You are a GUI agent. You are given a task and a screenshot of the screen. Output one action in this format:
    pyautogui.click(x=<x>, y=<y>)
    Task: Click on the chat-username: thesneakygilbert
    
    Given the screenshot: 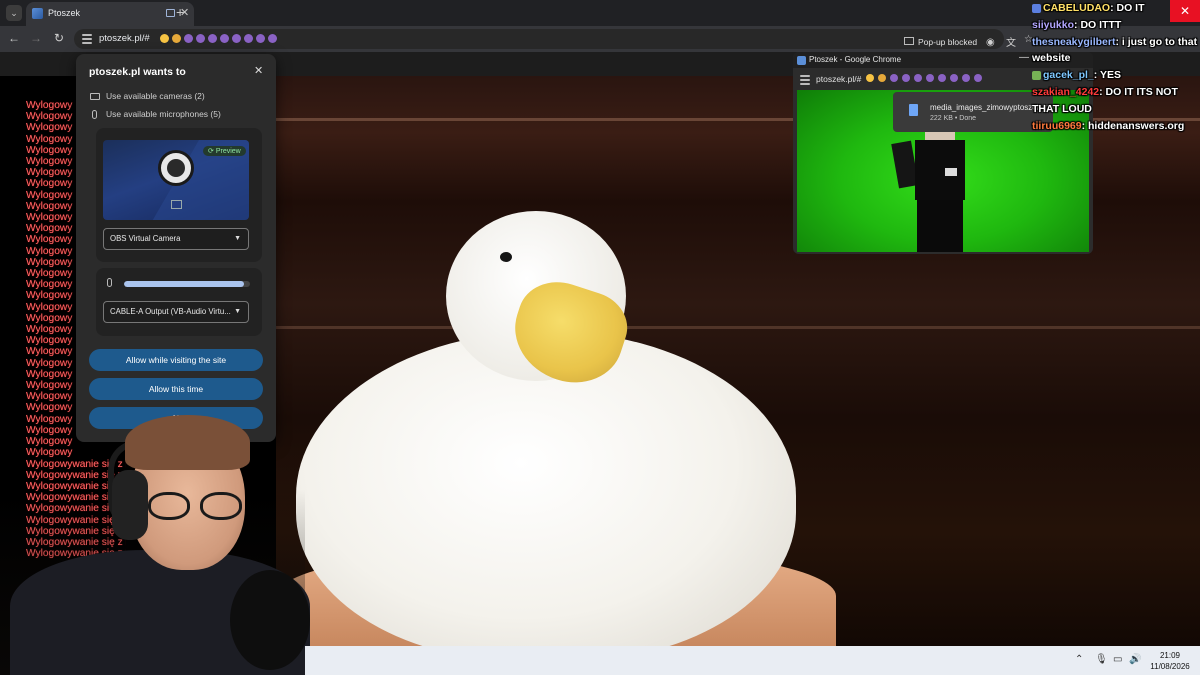 What is the action you would take?
    pyautogui.click(x=1074, y=41)
    